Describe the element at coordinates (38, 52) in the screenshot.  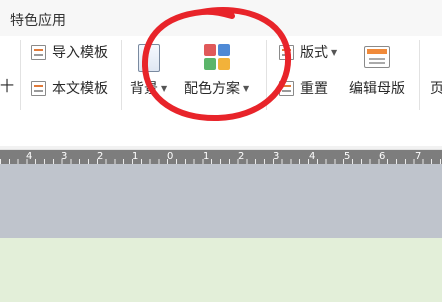
I see `doc-template-icon` at that location.